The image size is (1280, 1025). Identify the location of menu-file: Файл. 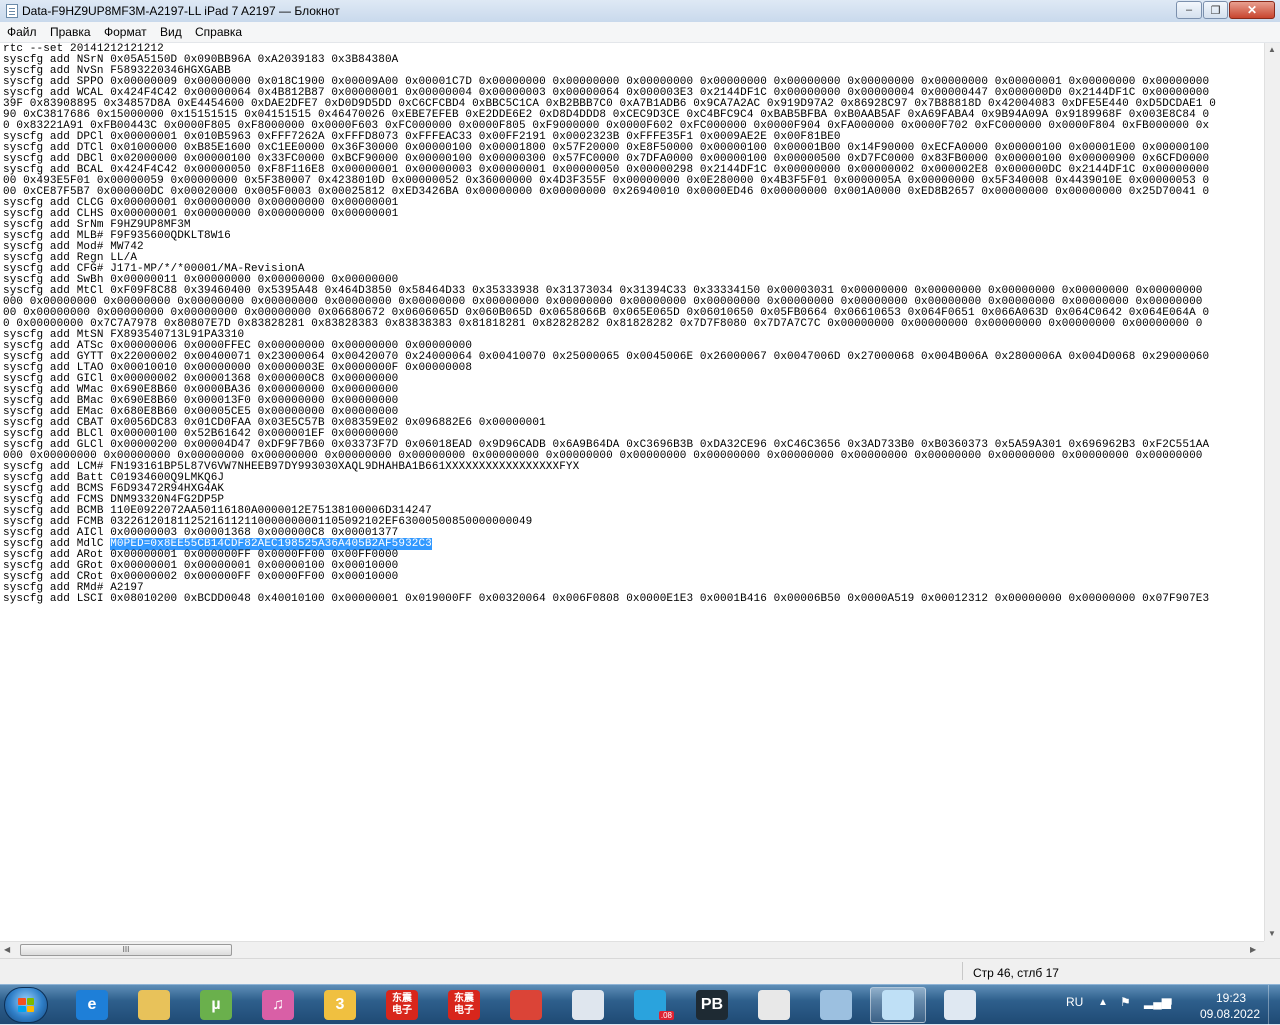
(22, 32).